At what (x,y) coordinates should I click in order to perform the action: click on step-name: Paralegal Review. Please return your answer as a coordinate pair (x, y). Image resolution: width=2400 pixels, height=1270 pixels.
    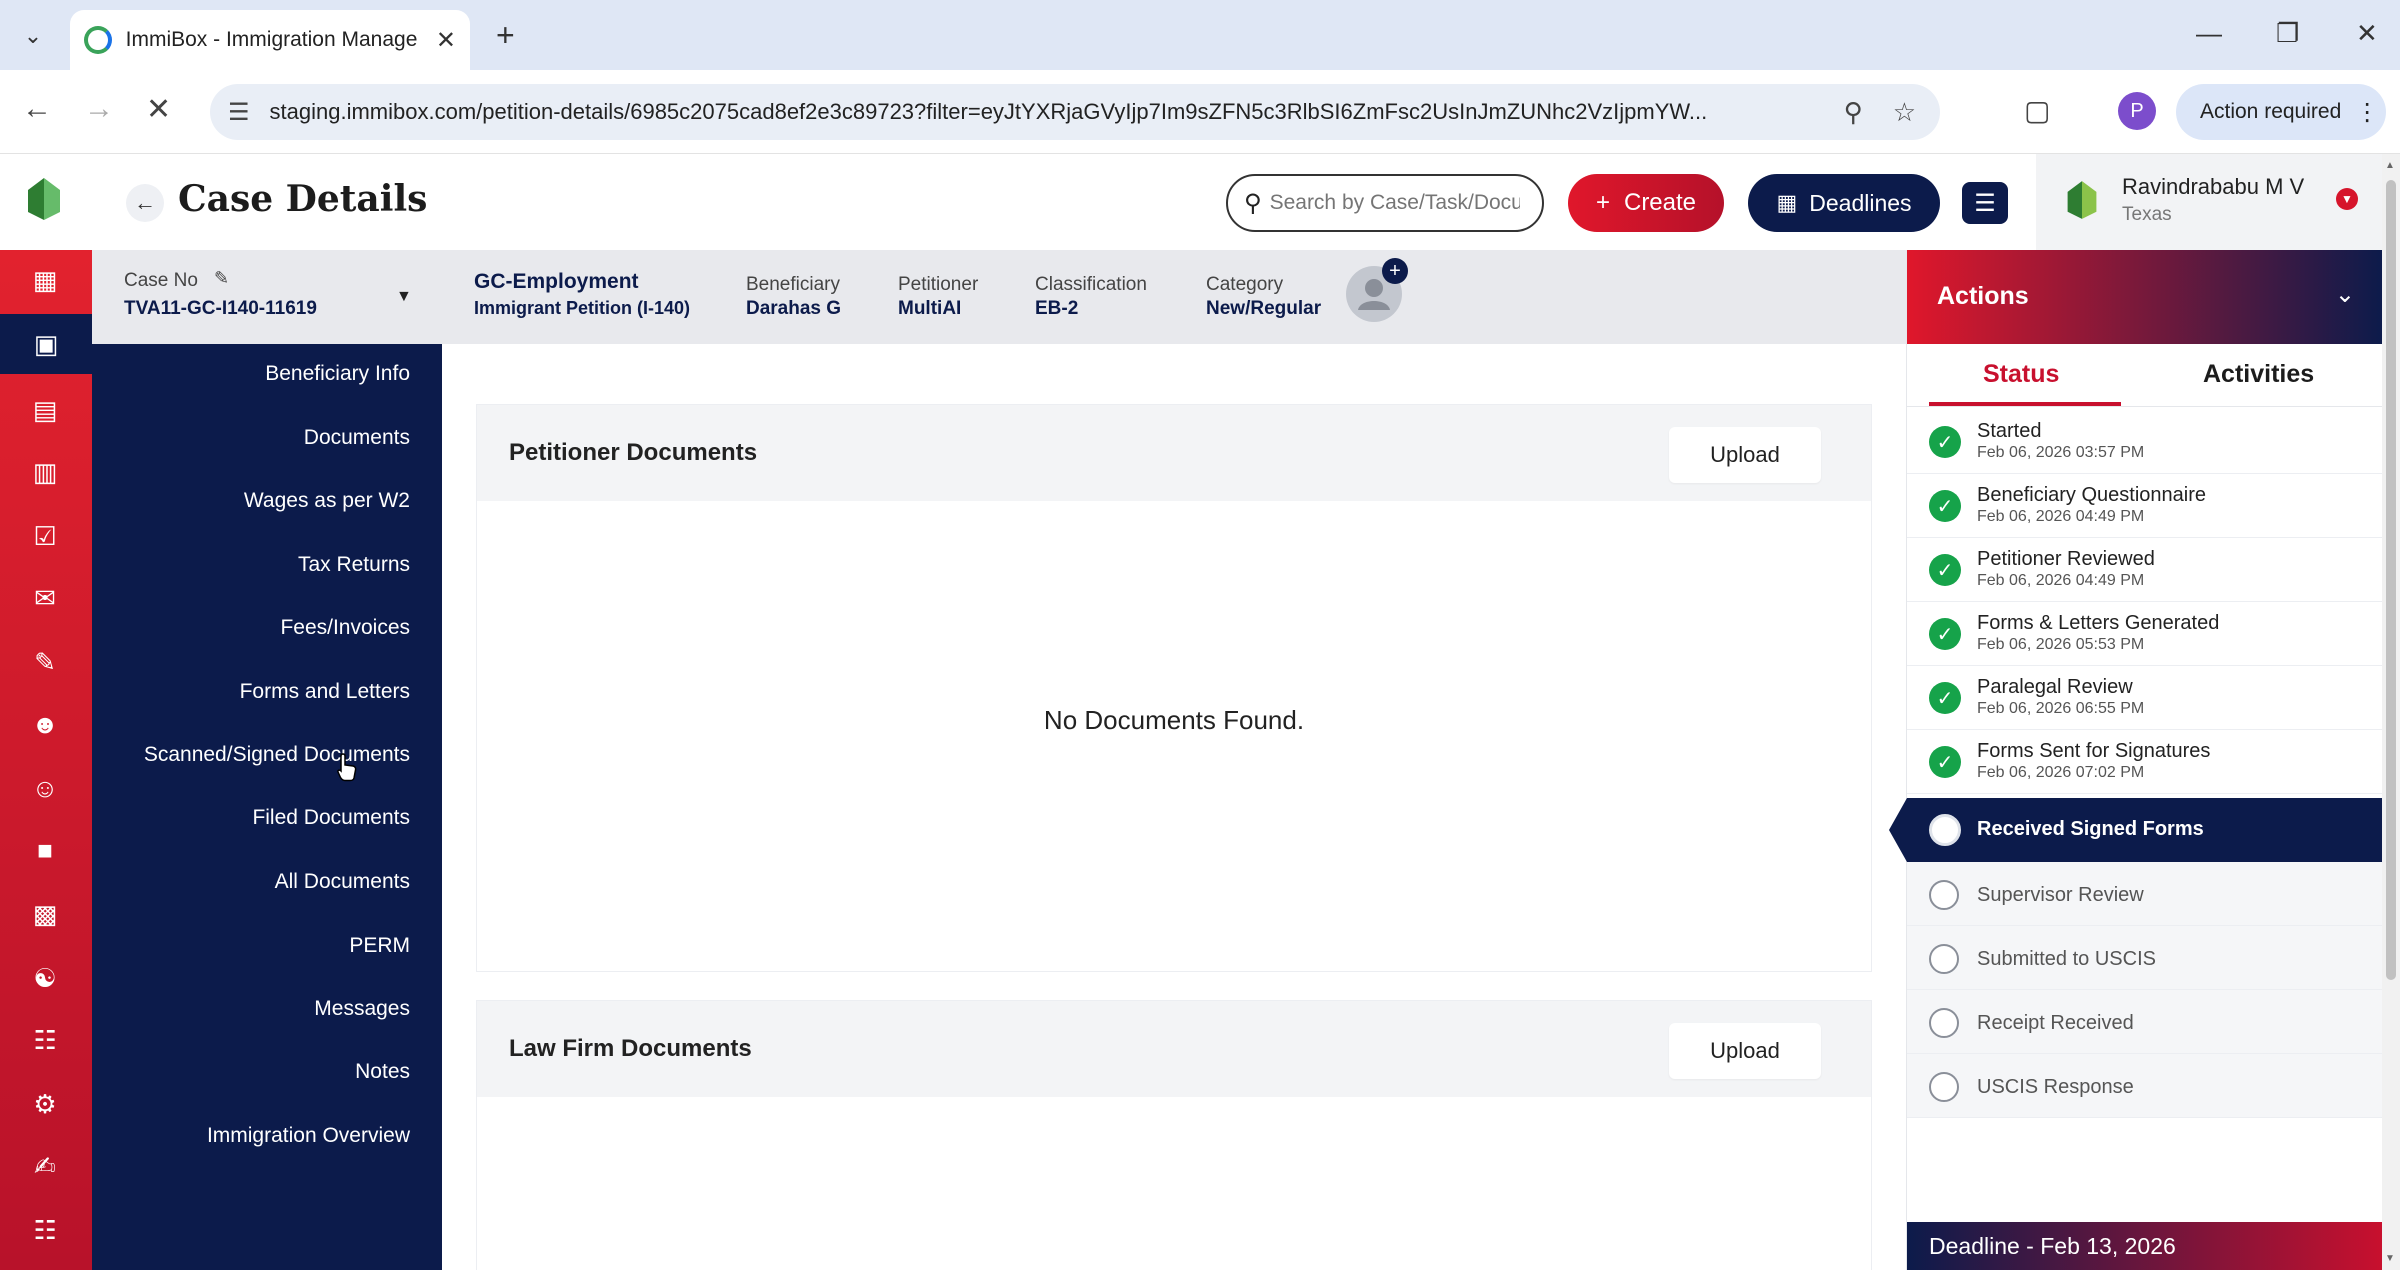
    Looking at the image, I should click on (2055, 687).